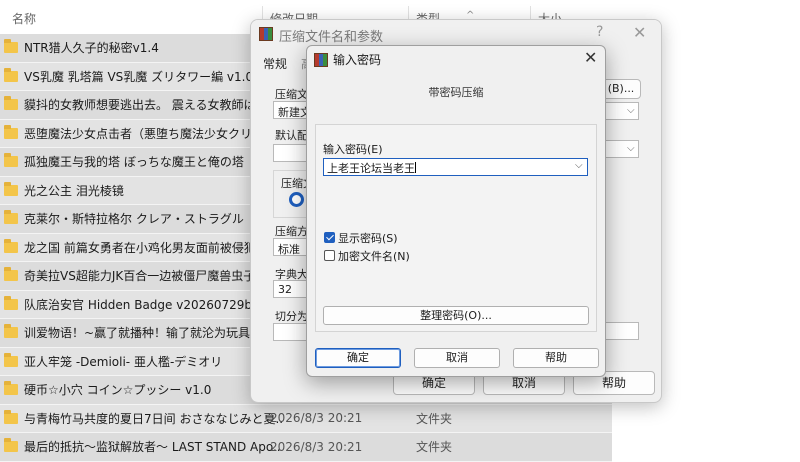 The image size is (800, 462). I want to click on item-name: 亚人牢笼 -Demioli- 亜人檻-デミオリ, so click(123, 361).